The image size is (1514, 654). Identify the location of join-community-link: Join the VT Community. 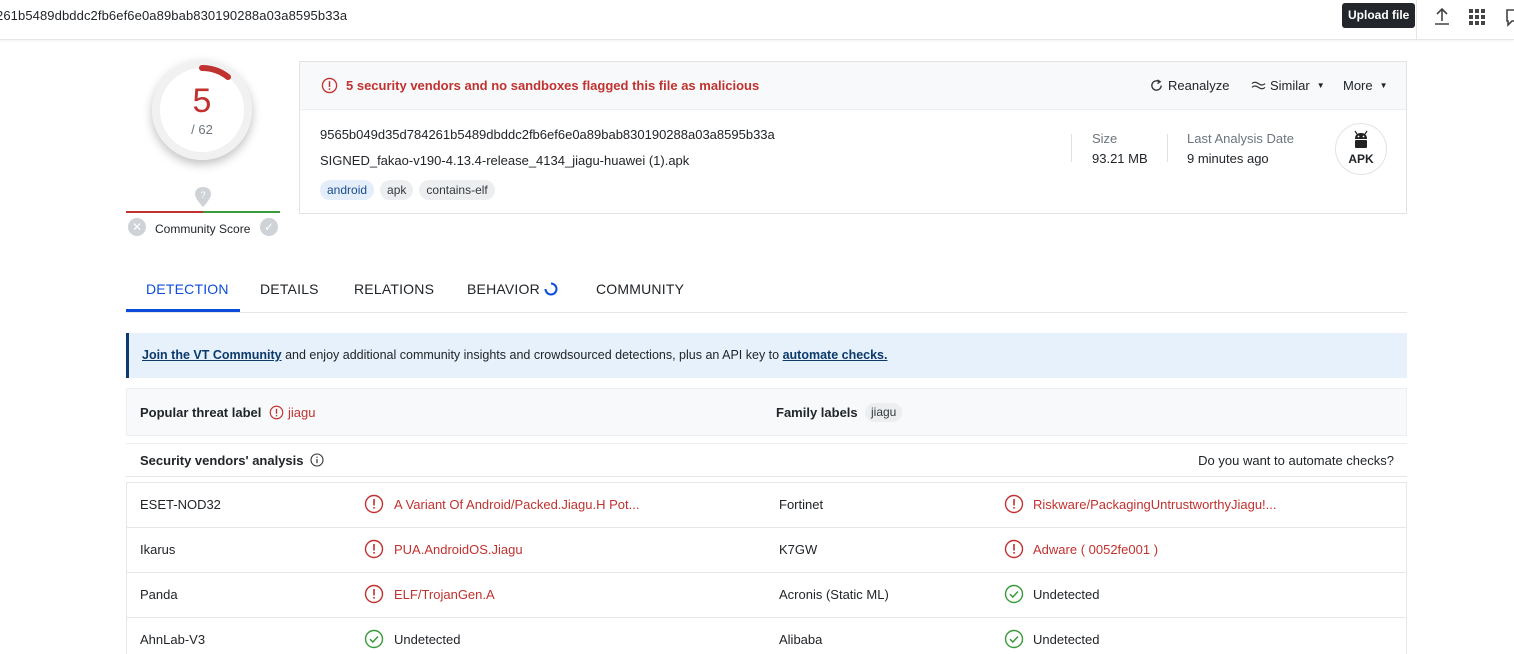
(212, 355).